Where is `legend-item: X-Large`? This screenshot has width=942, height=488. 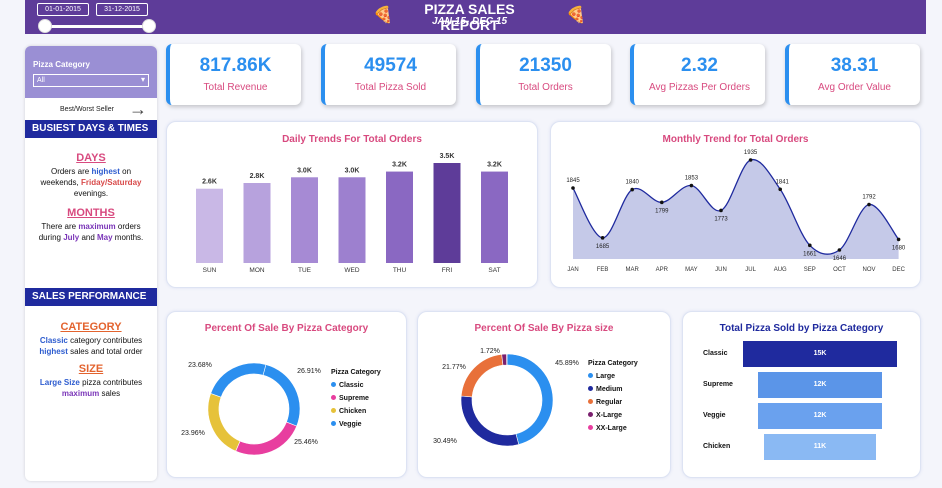
legend-item: X-Large is located at coordinates (613, 415).